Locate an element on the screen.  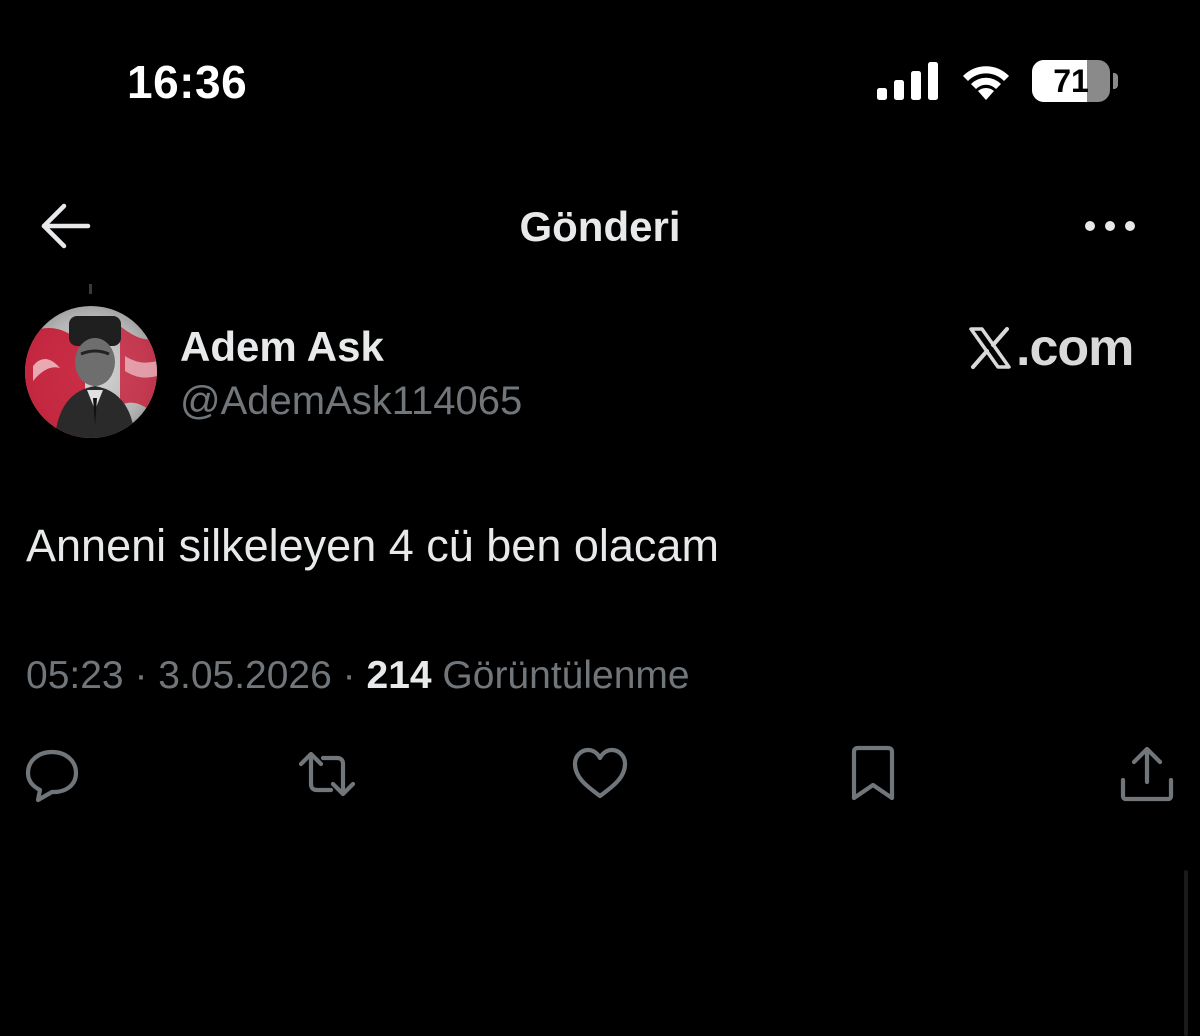
repost-icon is located at coordinates (327, 774).